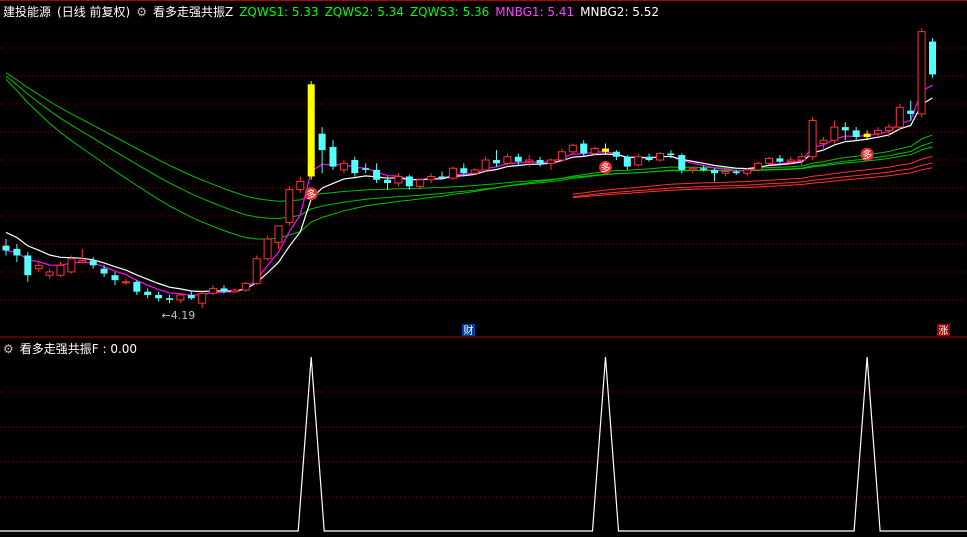  What do you see at coordinates (449, 12) in the screenshot?
I see `zqws3-value: ZQWS3: 5.36` at bounding box center [449, 12].